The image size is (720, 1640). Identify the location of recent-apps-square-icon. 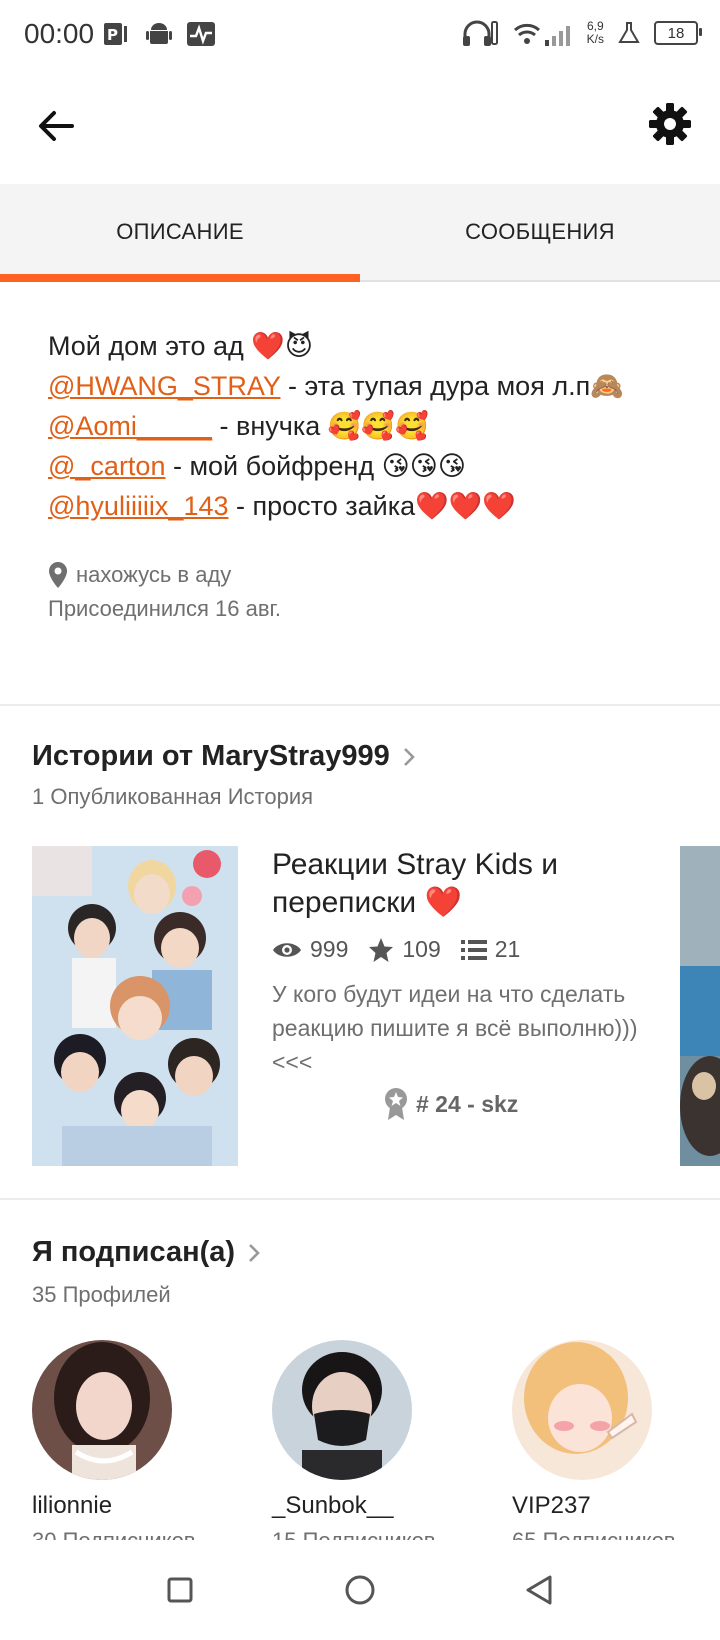
(180, 1590).